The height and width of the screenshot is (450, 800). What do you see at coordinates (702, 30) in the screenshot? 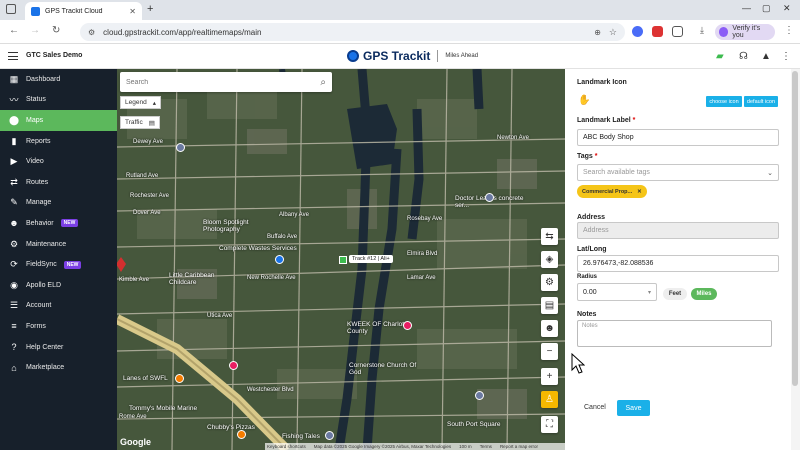
I see `download-icon: ⤓` at bounding box center [702, 30].